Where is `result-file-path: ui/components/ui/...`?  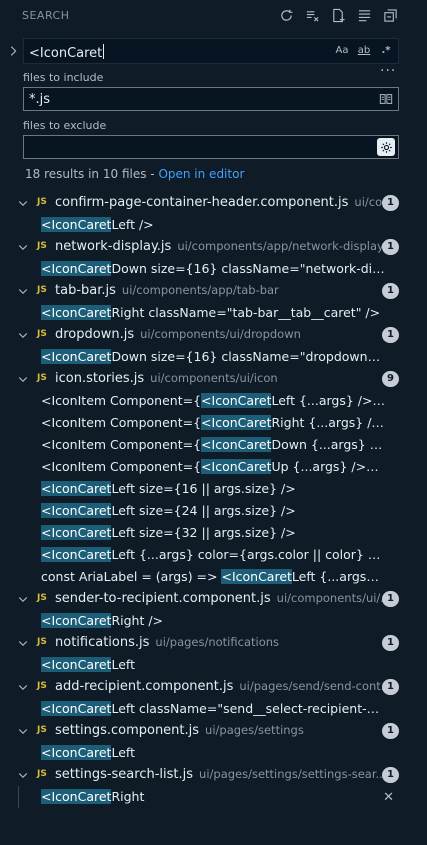 result-file-path: ui/components/ui/... is located at coordinates (334, 598).